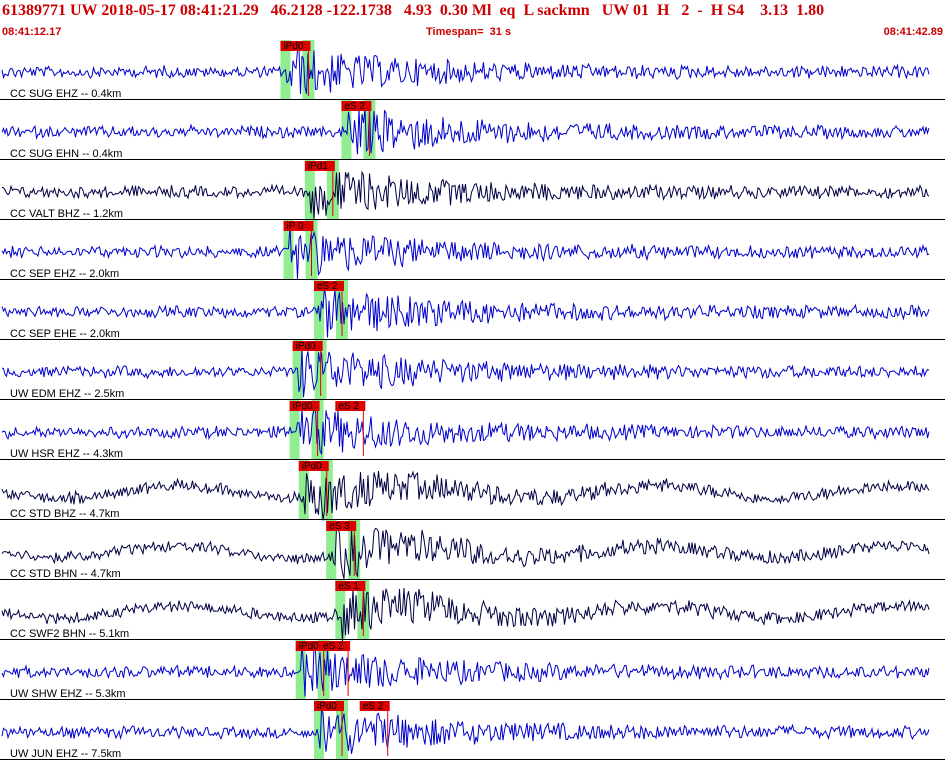 The height and width of the screenshot is (765, 945). Describe the element at coordinates (469, 32) in the screenshot. I see `timespan-label: Timespan= 31 s` at that location.